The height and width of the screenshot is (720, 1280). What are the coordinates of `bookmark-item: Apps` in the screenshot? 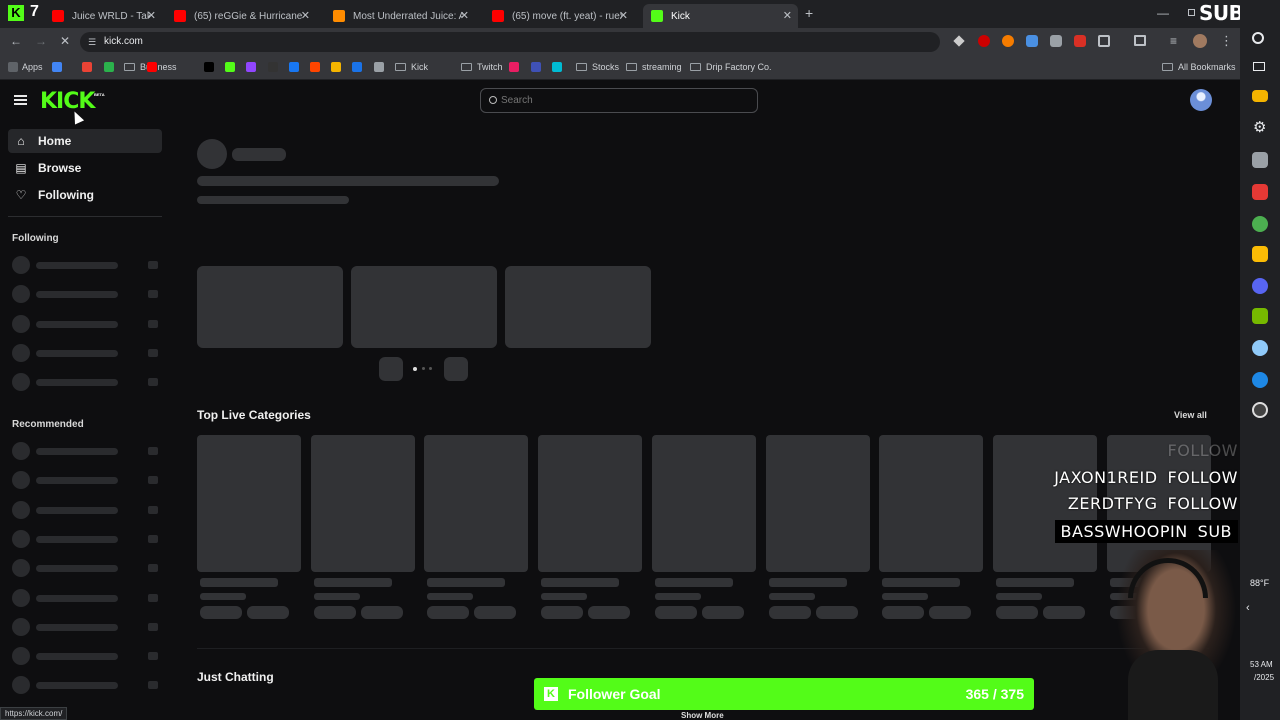 It's located at (25, 67).